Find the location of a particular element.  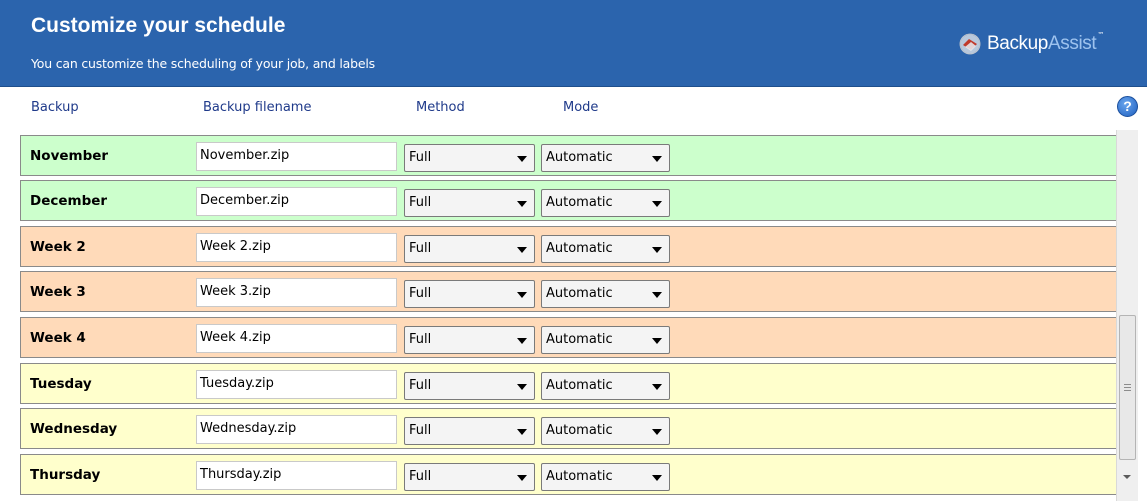

brand-logo: BackupAssist ™ is located at coordinates (1031, 44).